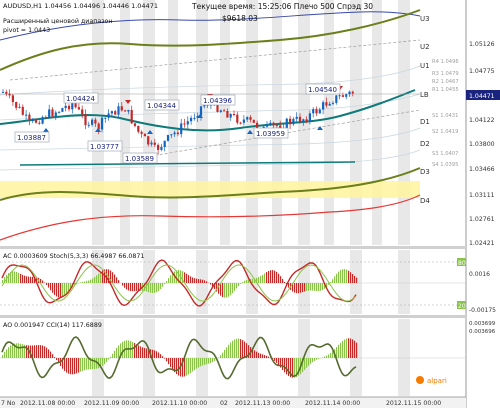 This screenshot has height=408, width=500. Describe the element at coordinates (482, 71) in the screenshot. I see `svg-text: 1.04775` at that location.